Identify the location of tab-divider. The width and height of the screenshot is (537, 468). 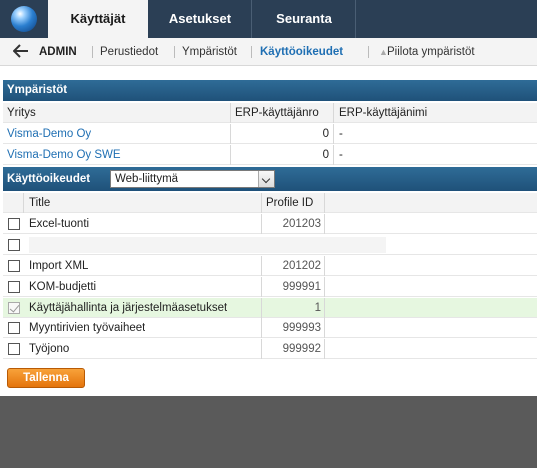
(355, 19).